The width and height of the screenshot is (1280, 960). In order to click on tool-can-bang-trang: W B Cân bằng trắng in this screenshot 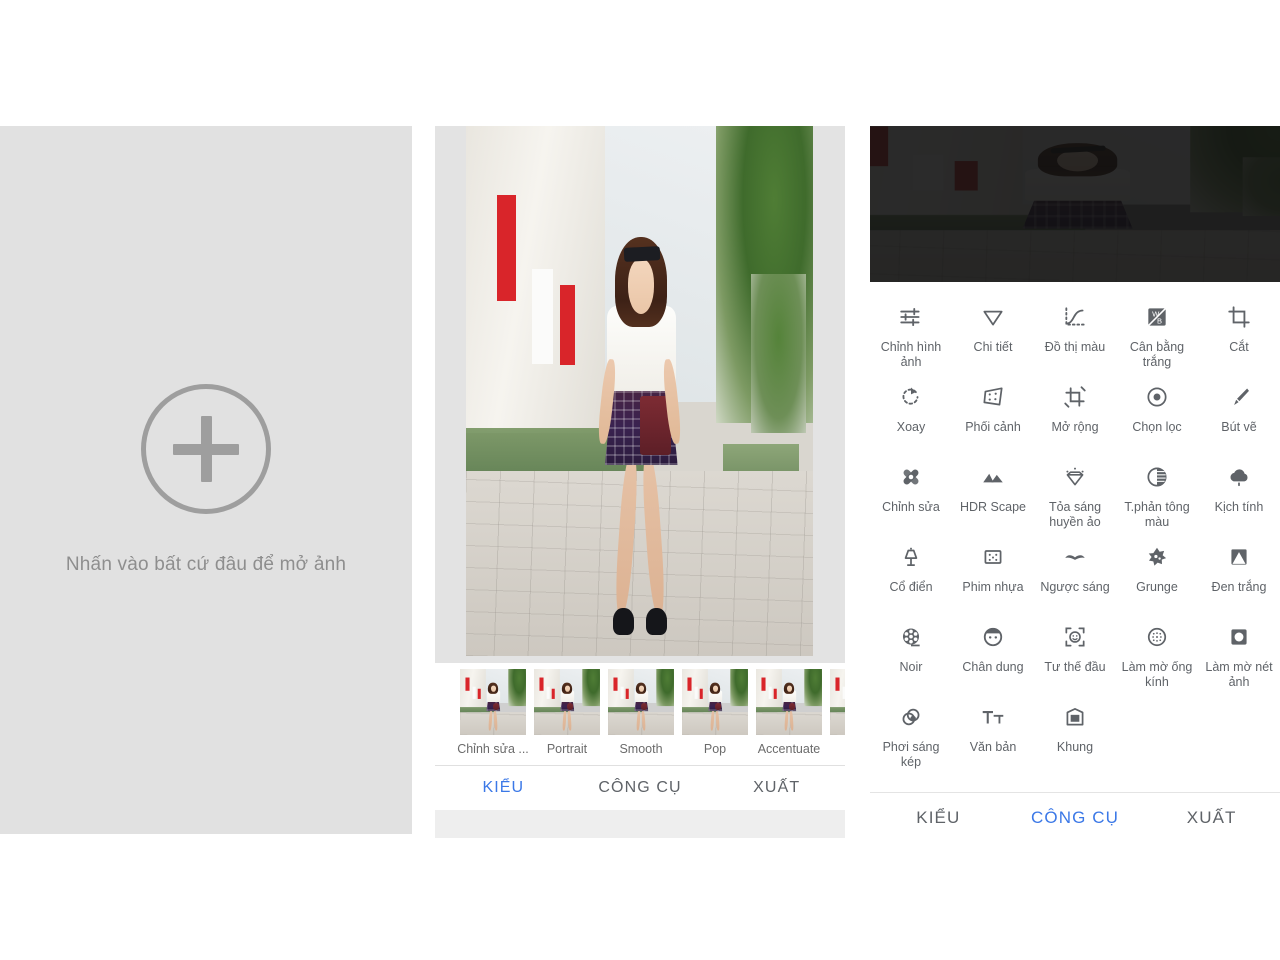, I will do `click(1157, 332)`.